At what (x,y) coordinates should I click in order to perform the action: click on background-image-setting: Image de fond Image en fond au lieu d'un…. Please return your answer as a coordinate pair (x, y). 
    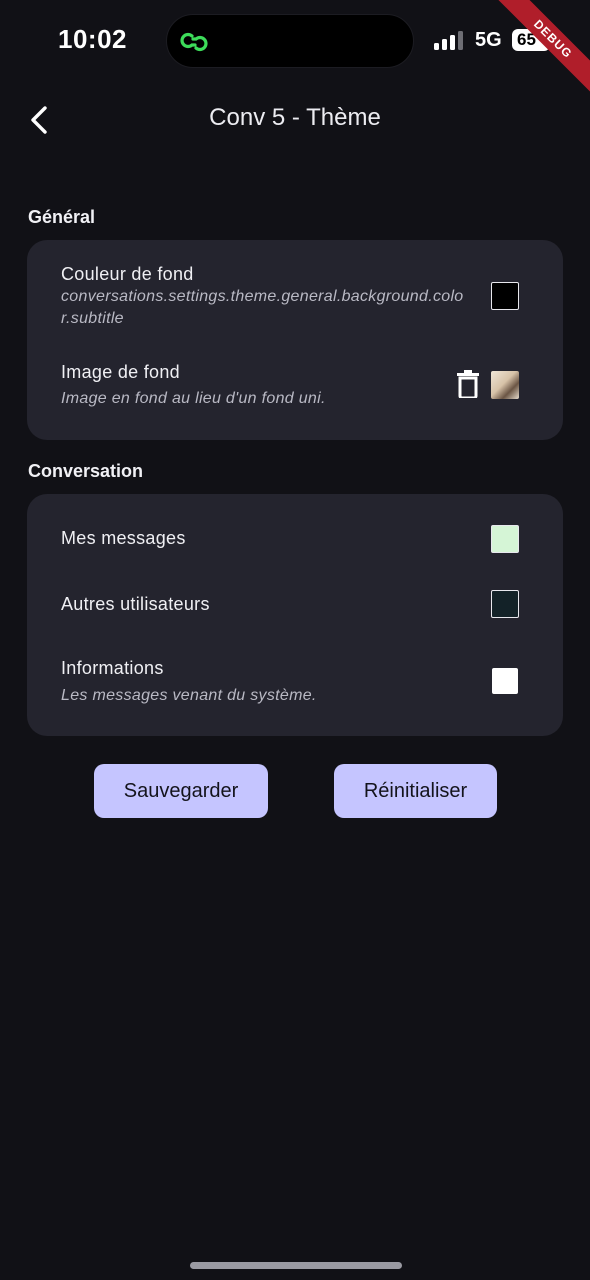
    Looking at the image, I should click on (295, 390).